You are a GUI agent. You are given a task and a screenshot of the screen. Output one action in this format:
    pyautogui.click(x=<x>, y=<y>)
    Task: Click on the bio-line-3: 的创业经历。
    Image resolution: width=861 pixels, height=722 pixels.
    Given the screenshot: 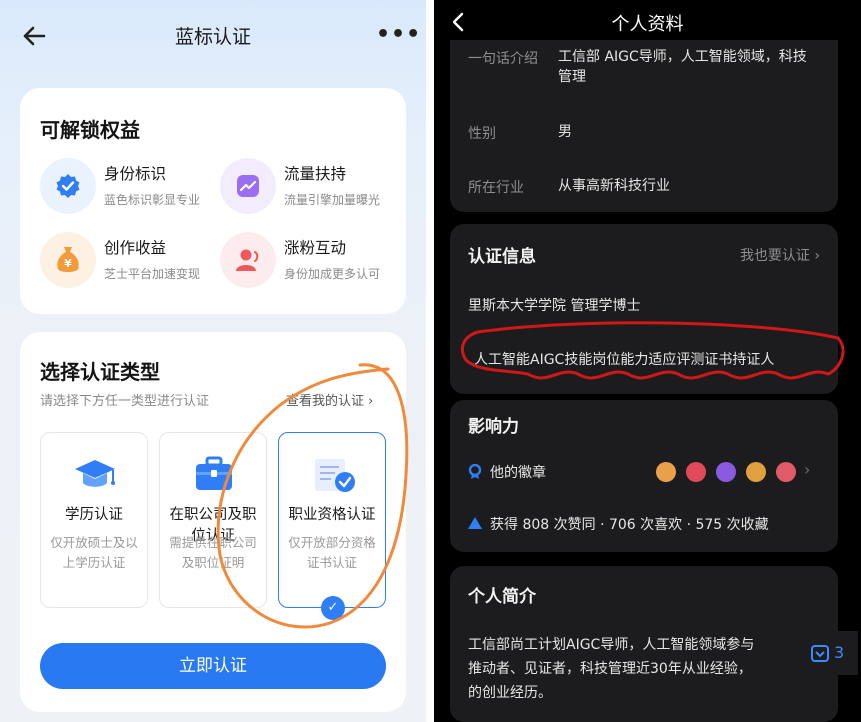 What is the action you would take?
    pyautogui.click(x=510, y=693)
    